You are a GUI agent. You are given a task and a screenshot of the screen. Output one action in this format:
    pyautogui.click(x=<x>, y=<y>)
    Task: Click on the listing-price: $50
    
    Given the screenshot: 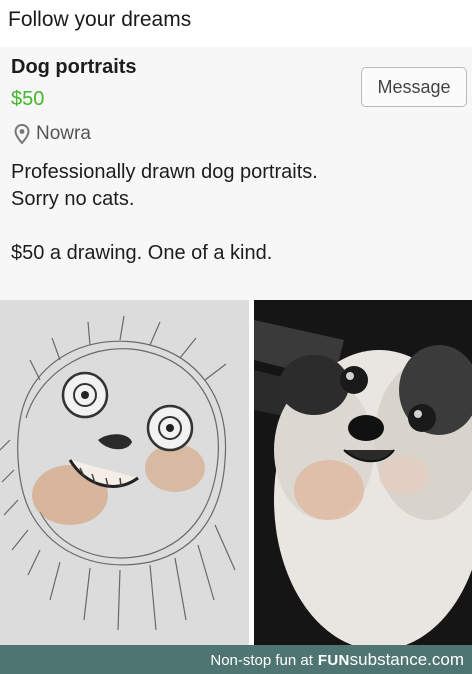 What is the action you would take?
    pyautogui.click(x=28, y=99)
    